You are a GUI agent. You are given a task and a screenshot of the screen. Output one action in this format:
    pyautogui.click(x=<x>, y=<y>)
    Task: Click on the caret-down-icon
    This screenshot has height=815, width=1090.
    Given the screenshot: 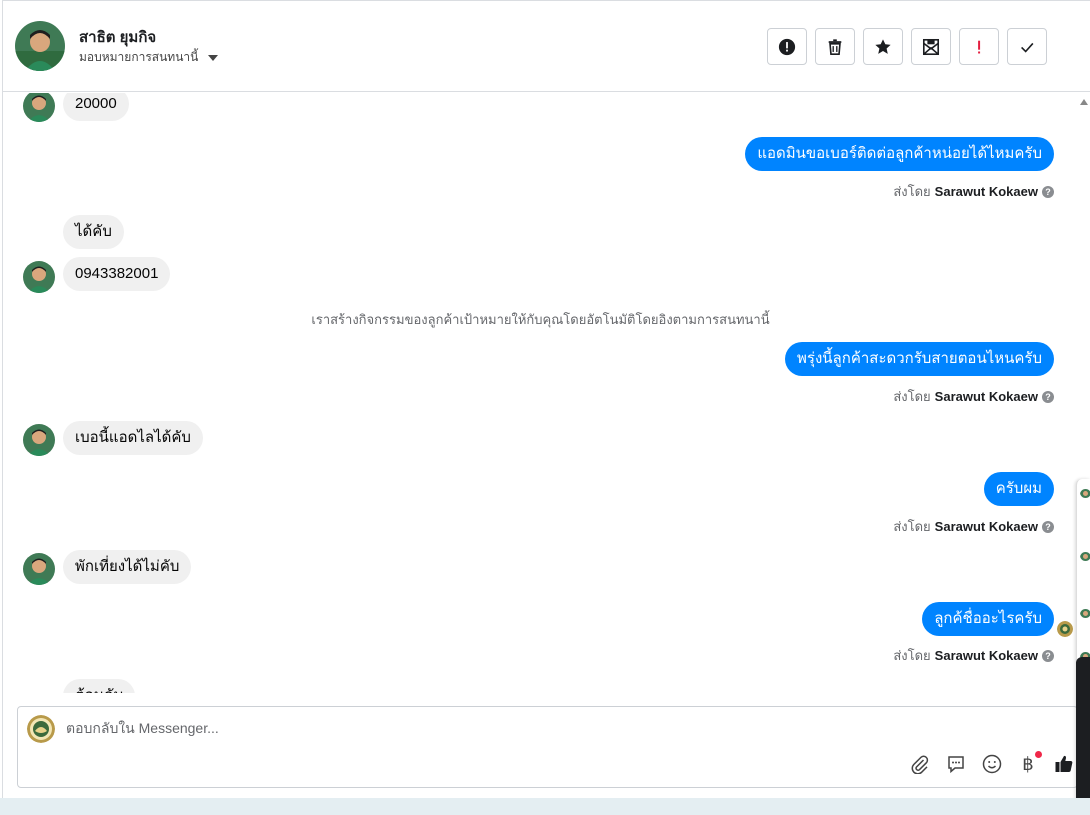 What is the action you would take?
    pyautogui.click(x=213, y=57)
    